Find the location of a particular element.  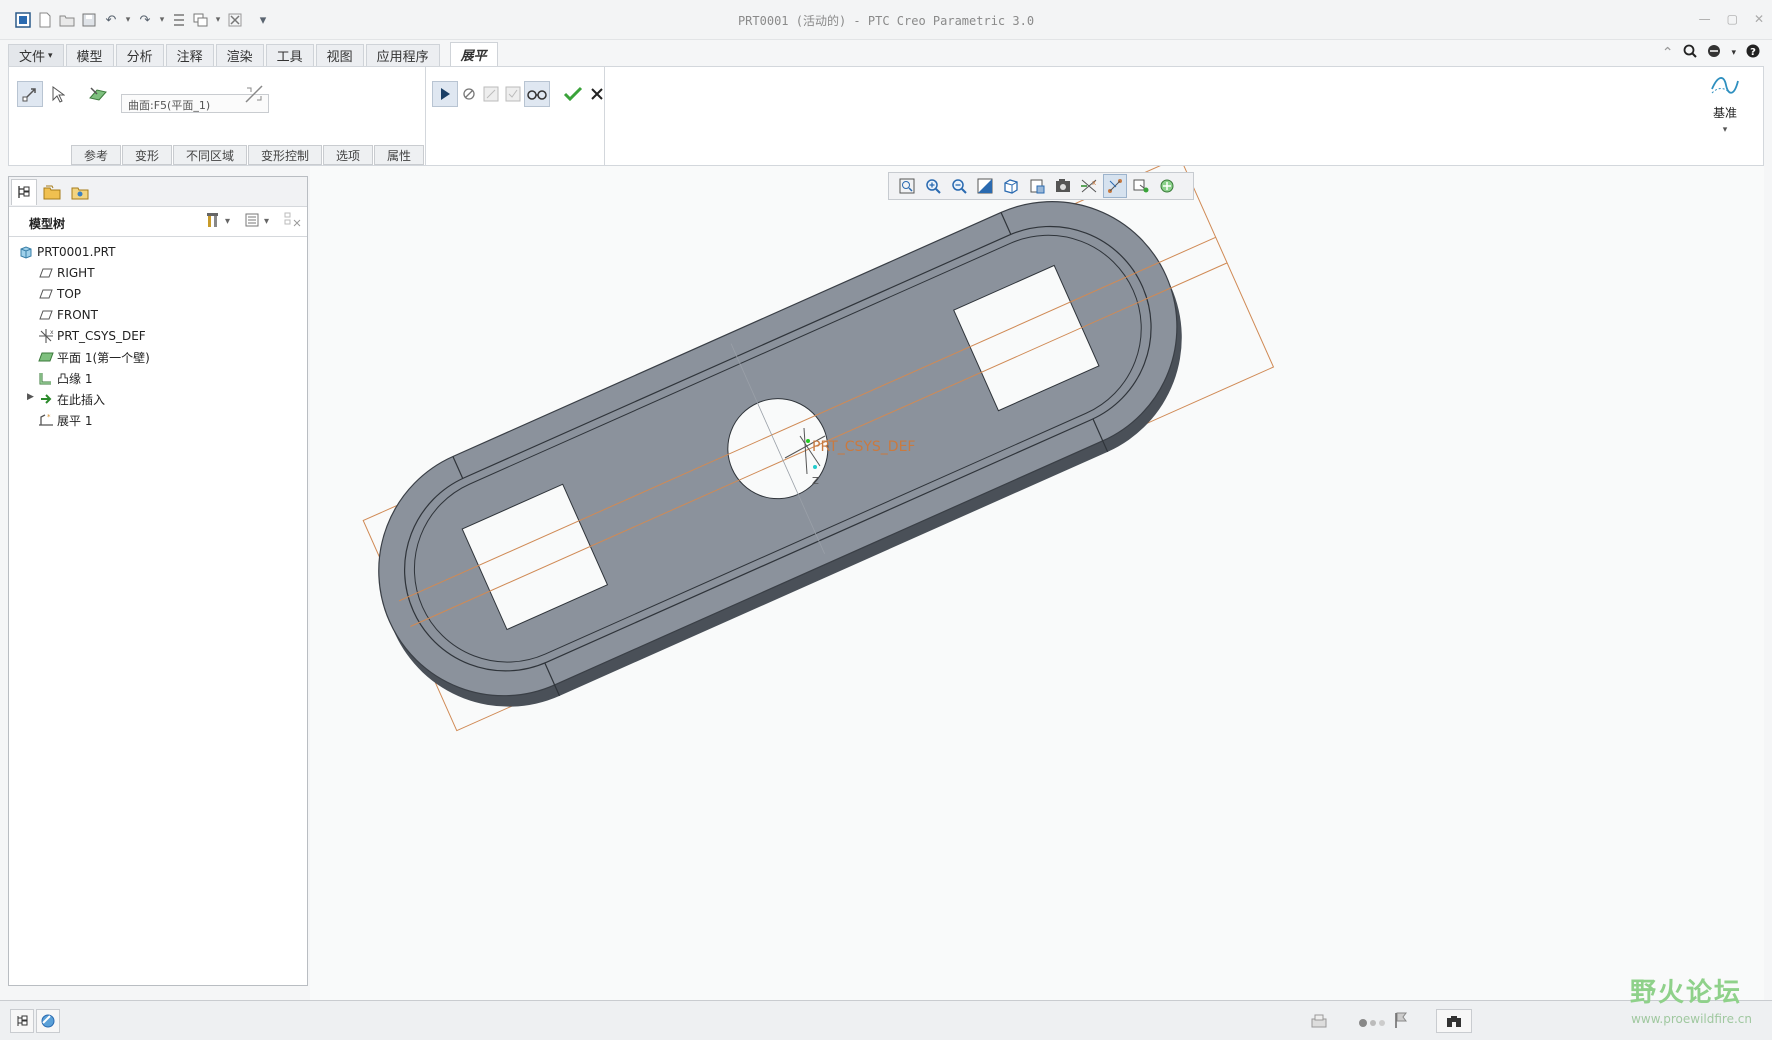

file-dropdown-icon: ▾ is located at coordinates (50, 55).